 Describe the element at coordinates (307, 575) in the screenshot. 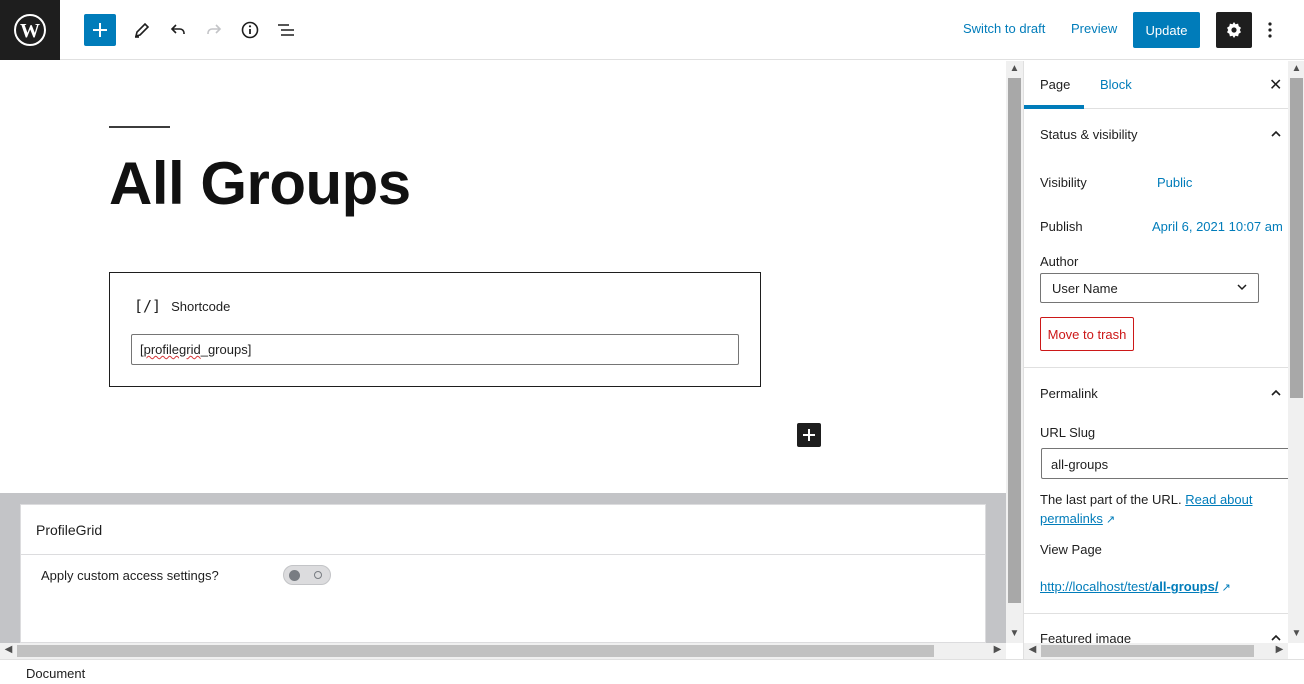

I see `custom-access-toggle` at that location.